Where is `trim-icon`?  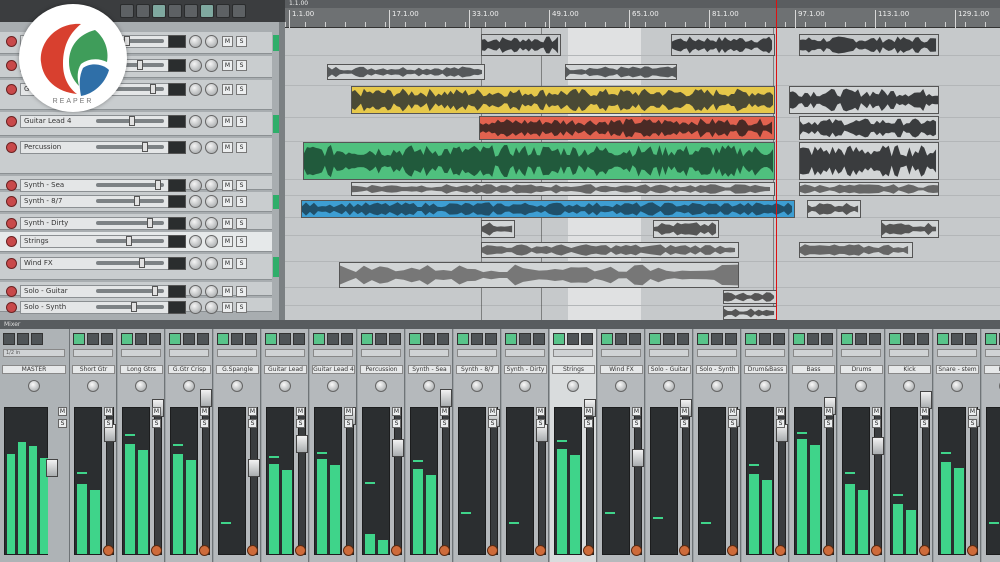 trim-icon is located at coordinates (239, 11).